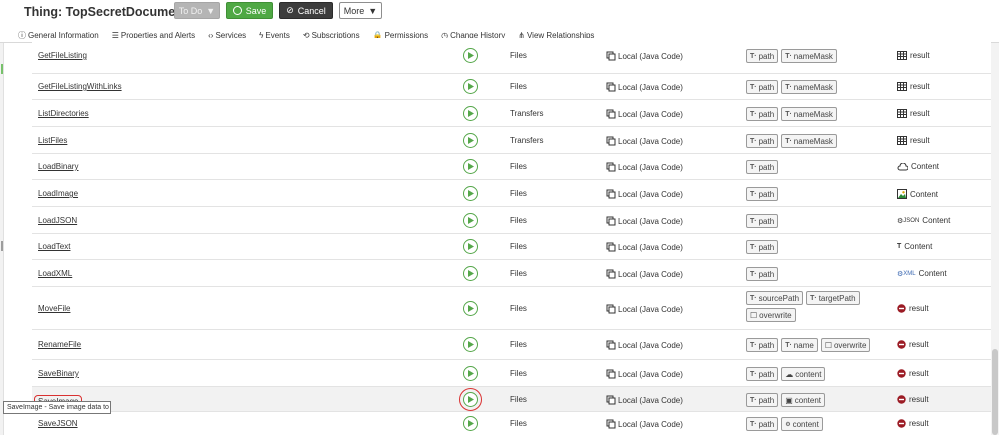 Image resolution: width=999 pixels, height=435 pixels. Describe the element at coordinates (58, 166) in the screenshot. I see `service-name-link: LoadBinary` at that location.